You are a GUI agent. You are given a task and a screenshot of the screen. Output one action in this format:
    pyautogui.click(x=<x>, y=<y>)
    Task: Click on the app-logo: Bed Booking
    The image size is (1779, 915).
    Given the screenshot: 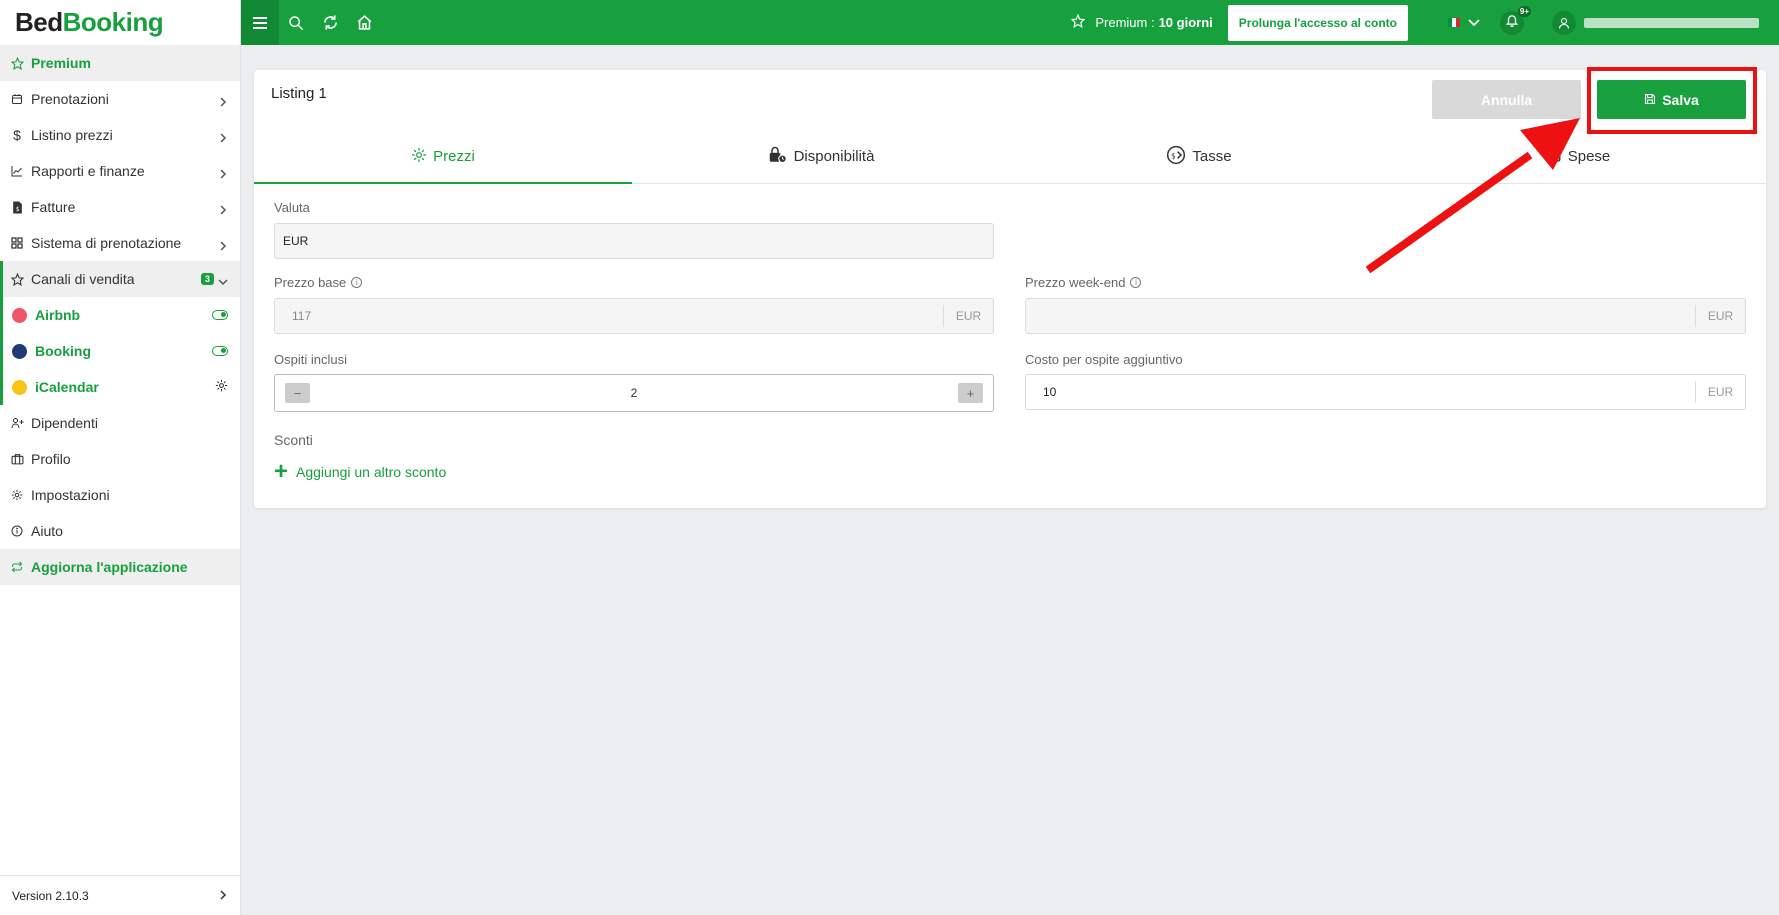 What is the action you would take?
    pyautogui.click(x=120, y=22)
    